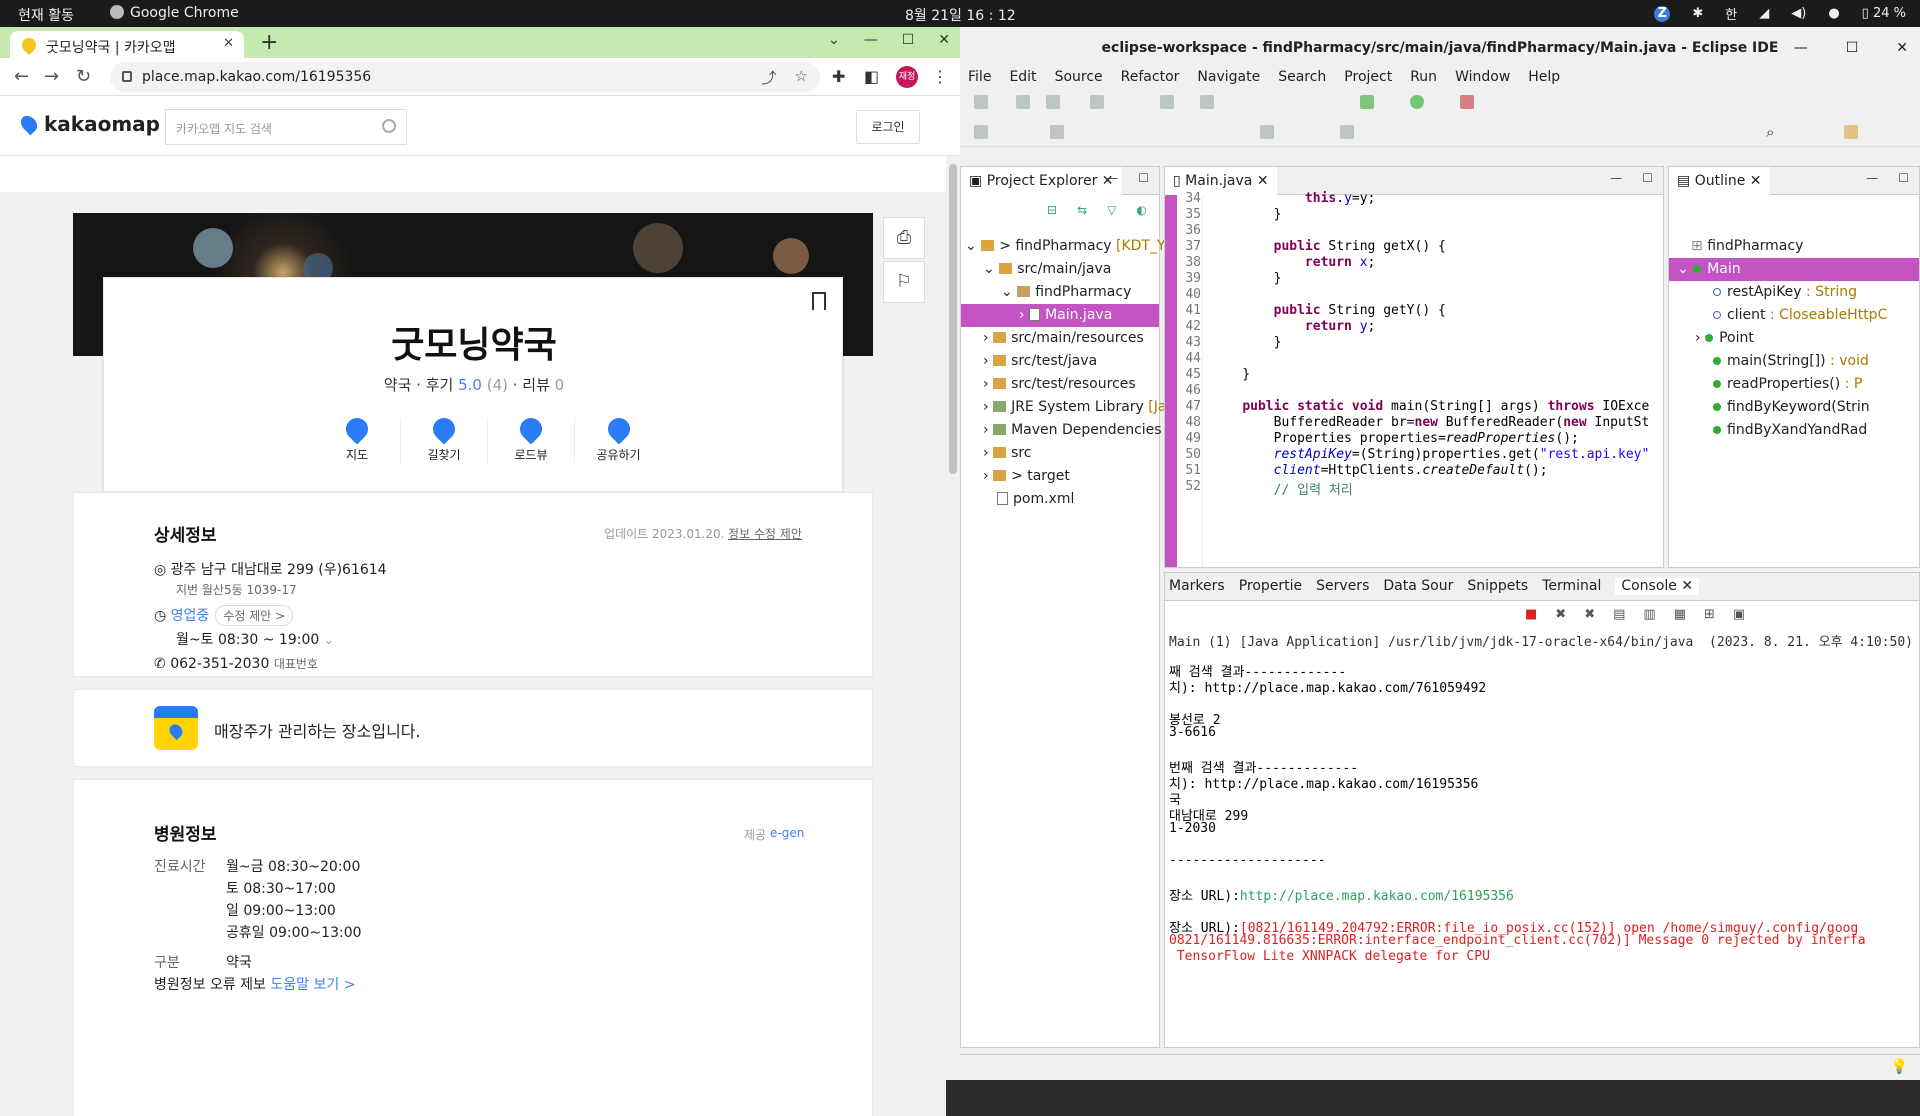 Image resolution: width=1920 pixels, height=1116 pixels. I want to click on roadview-action-button: 로드뷰, so click(531, 438).